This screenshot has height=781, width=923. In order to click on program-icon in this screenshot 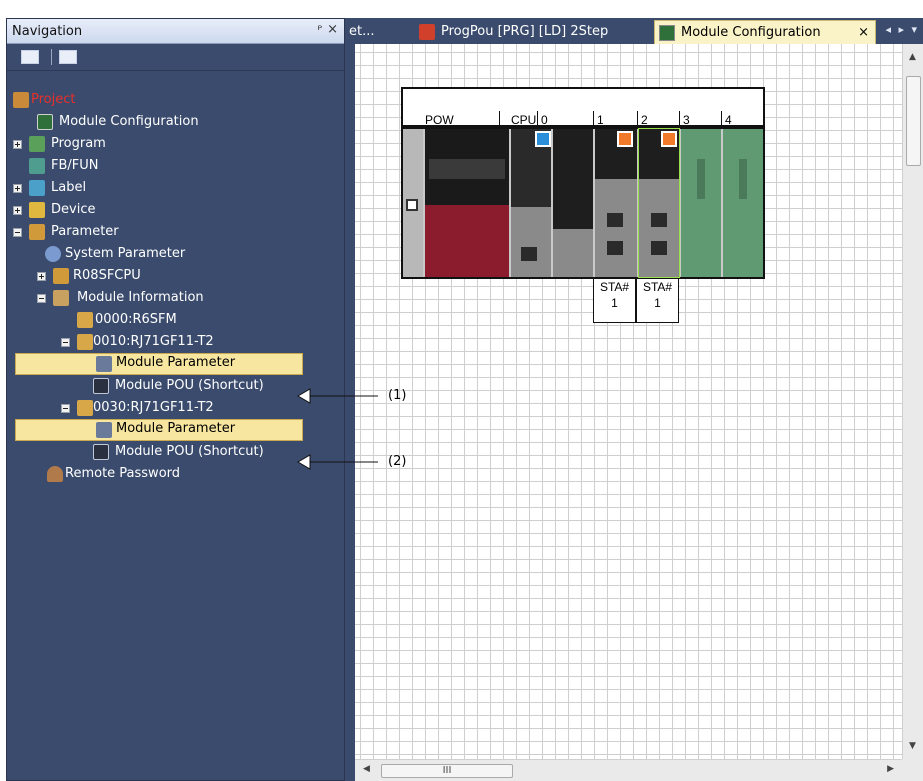, I will do `click(37, 144)`.